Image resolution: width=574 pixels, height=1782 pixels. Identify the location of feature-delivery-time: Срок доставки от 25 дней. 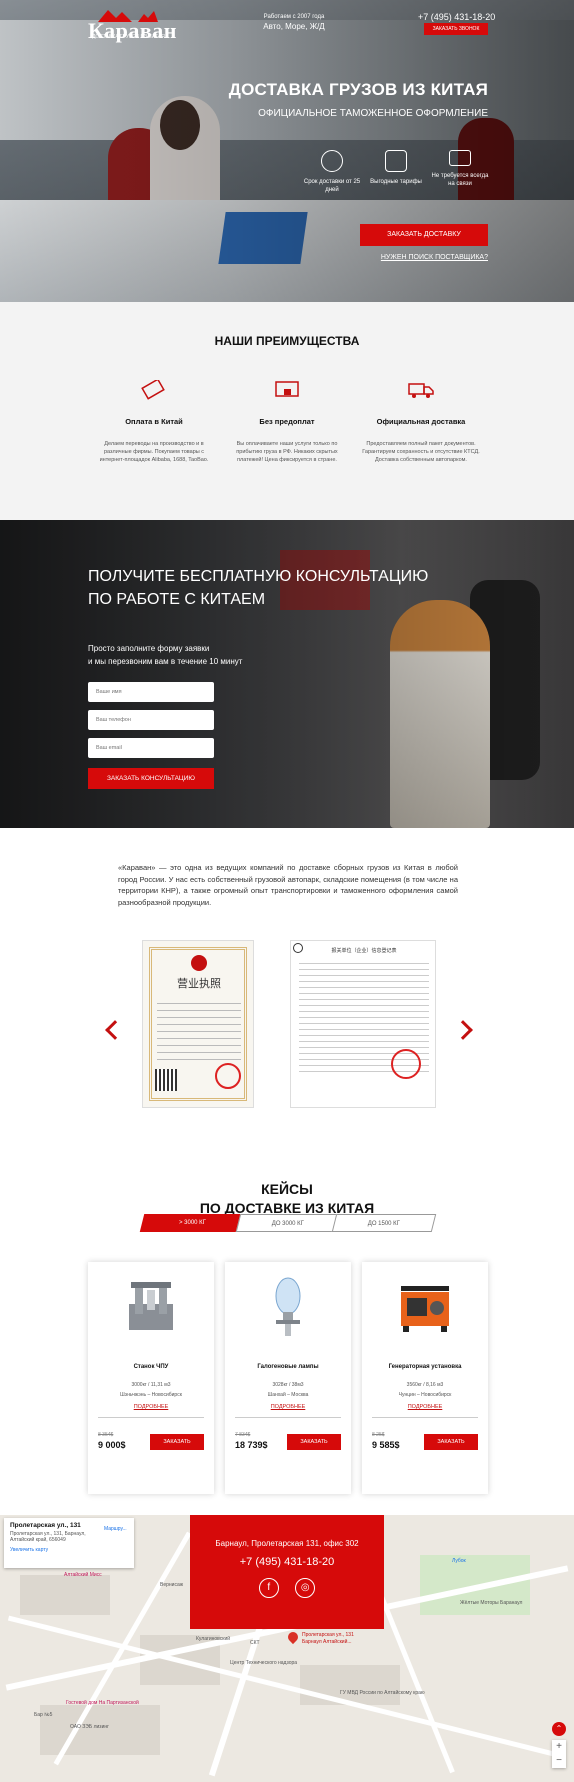
(332, 172).